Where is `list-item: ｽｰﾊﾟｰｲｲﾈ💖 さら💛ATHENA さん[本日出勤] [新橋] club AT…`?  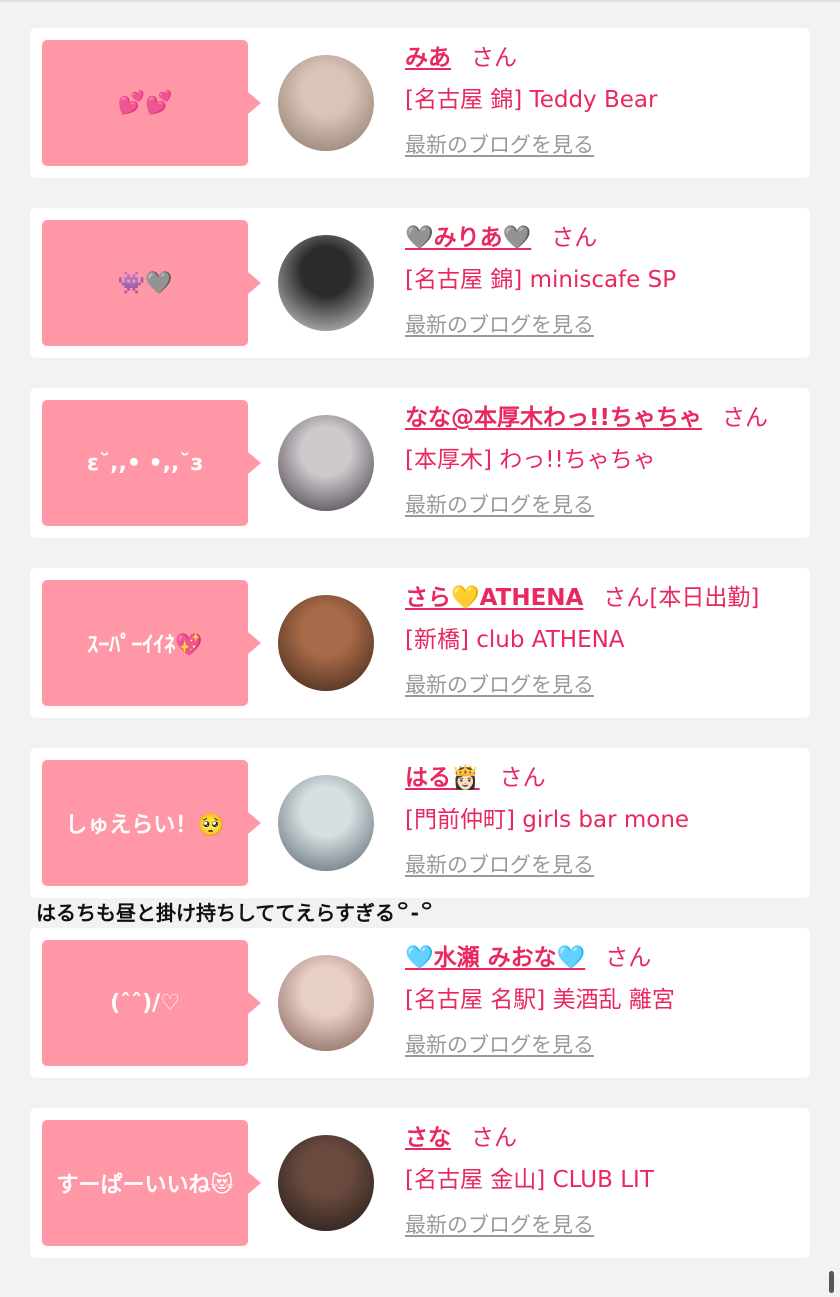
list-item: ｽｰﾊﾟｰｲｲﾈ💖 さら💛ATHENA さん[本日出勤] [新橋] club AT… is located at coordinates (420, 643).